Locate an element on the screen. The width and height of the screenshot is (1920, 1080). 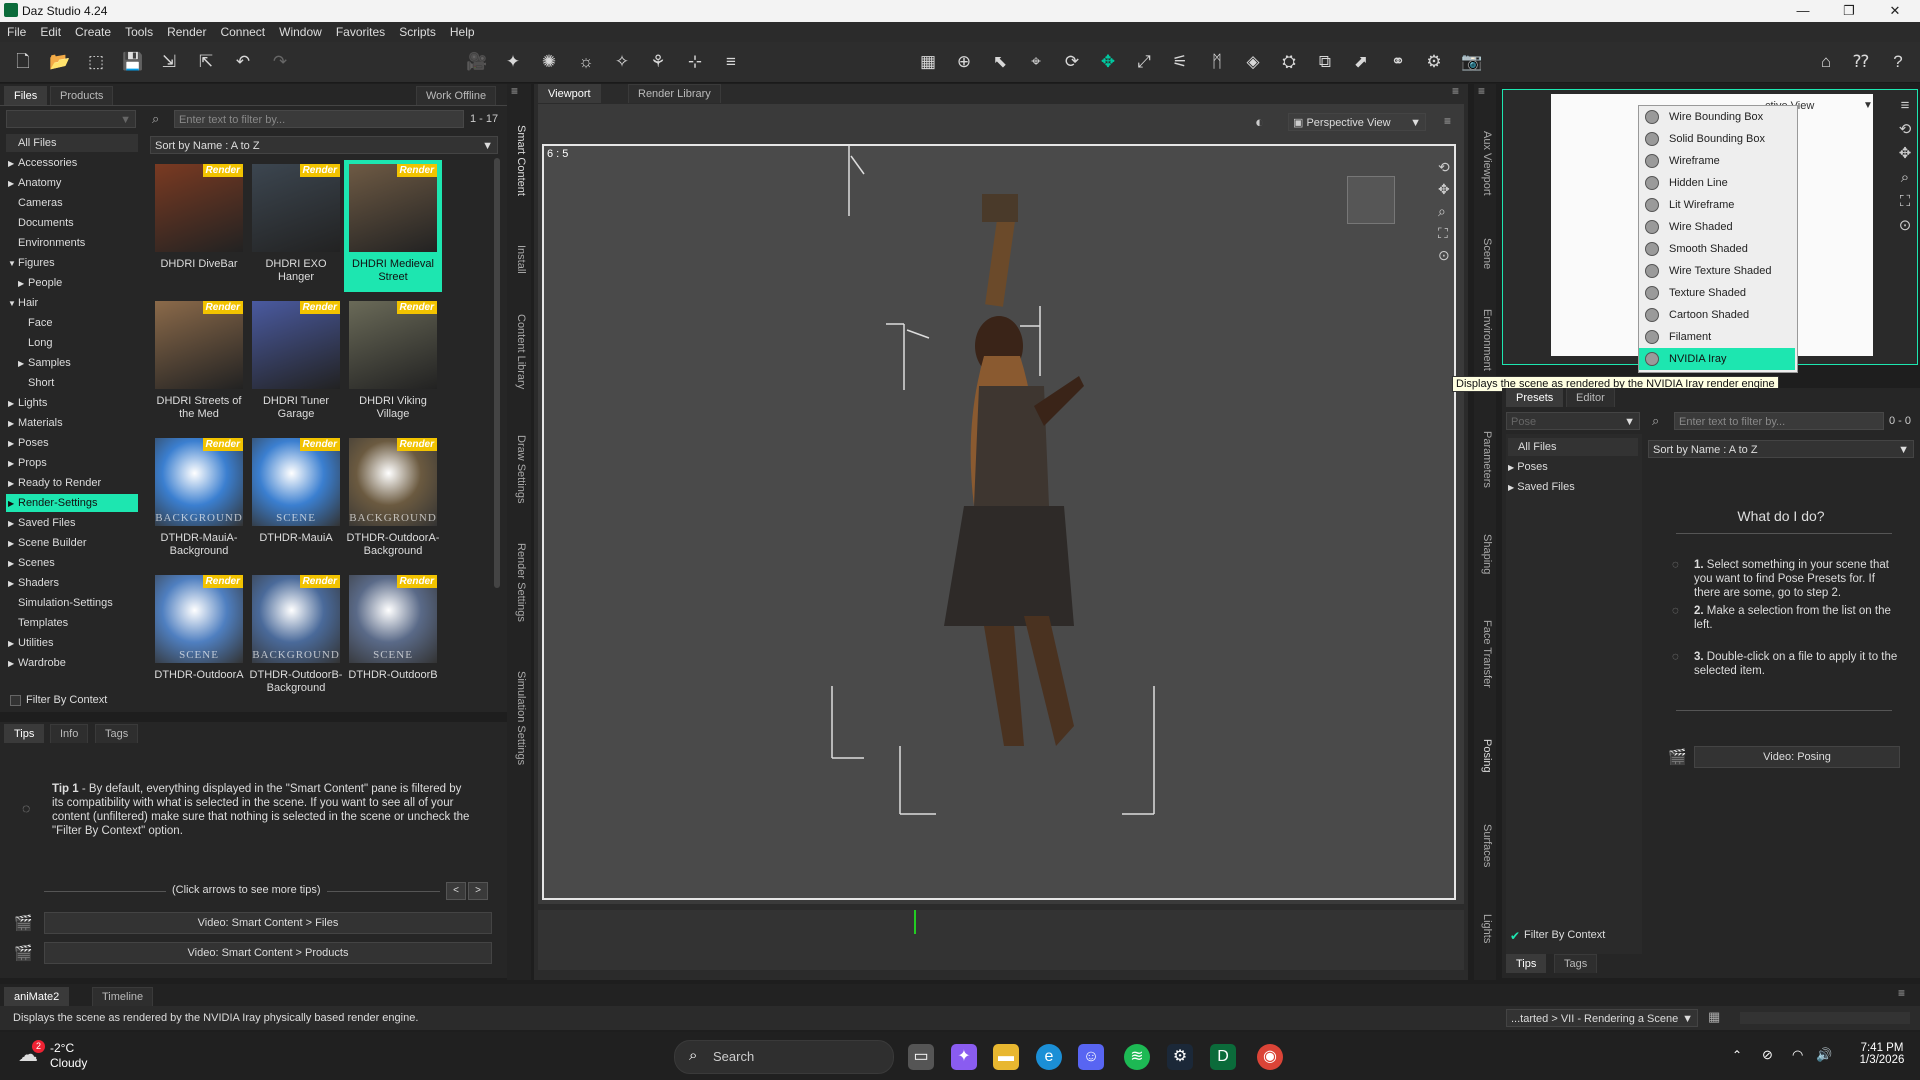
category-item-all-files: All Files is located at coordinates (72, 143).